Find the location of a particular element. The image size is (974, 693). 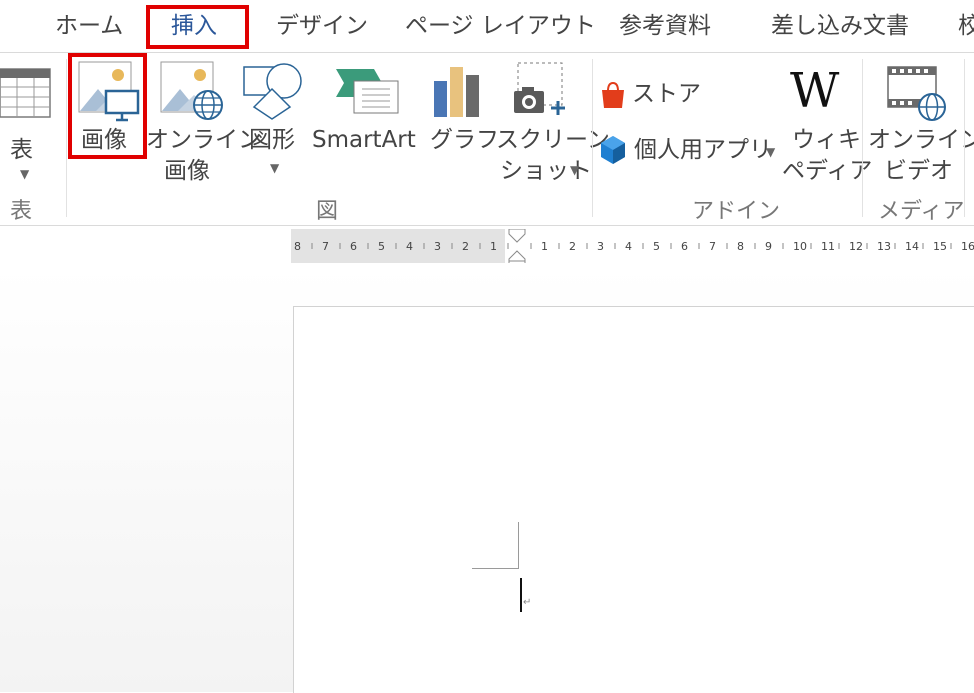

ruler-number: 12 is located at coordinates (856, 246).